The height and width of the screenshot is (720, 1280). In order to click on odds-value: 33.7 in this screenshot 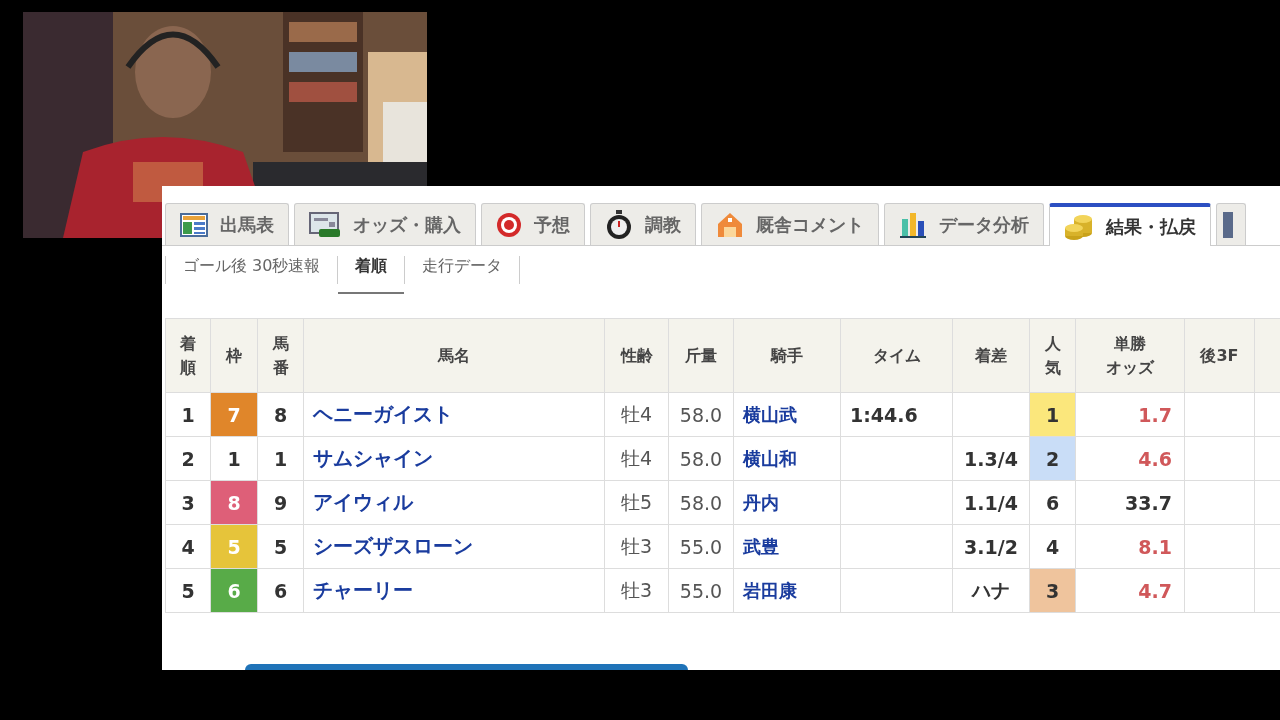, I will do `click(1130, 502)`.